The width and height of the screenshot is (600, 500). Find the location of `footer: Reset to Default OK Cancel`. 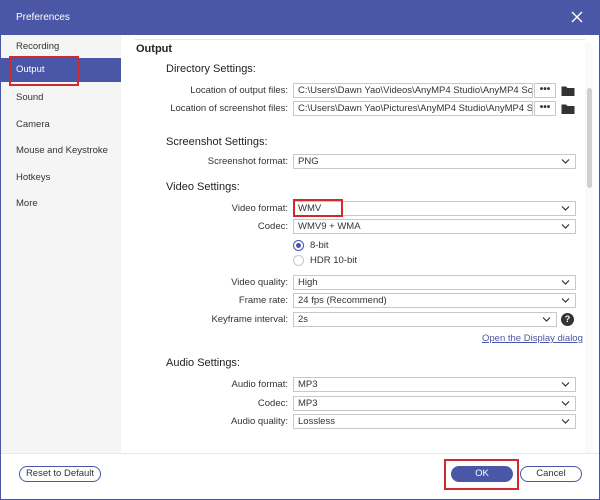

footer: Reset to Default OK Cancel is located at coordinates (300, 476).